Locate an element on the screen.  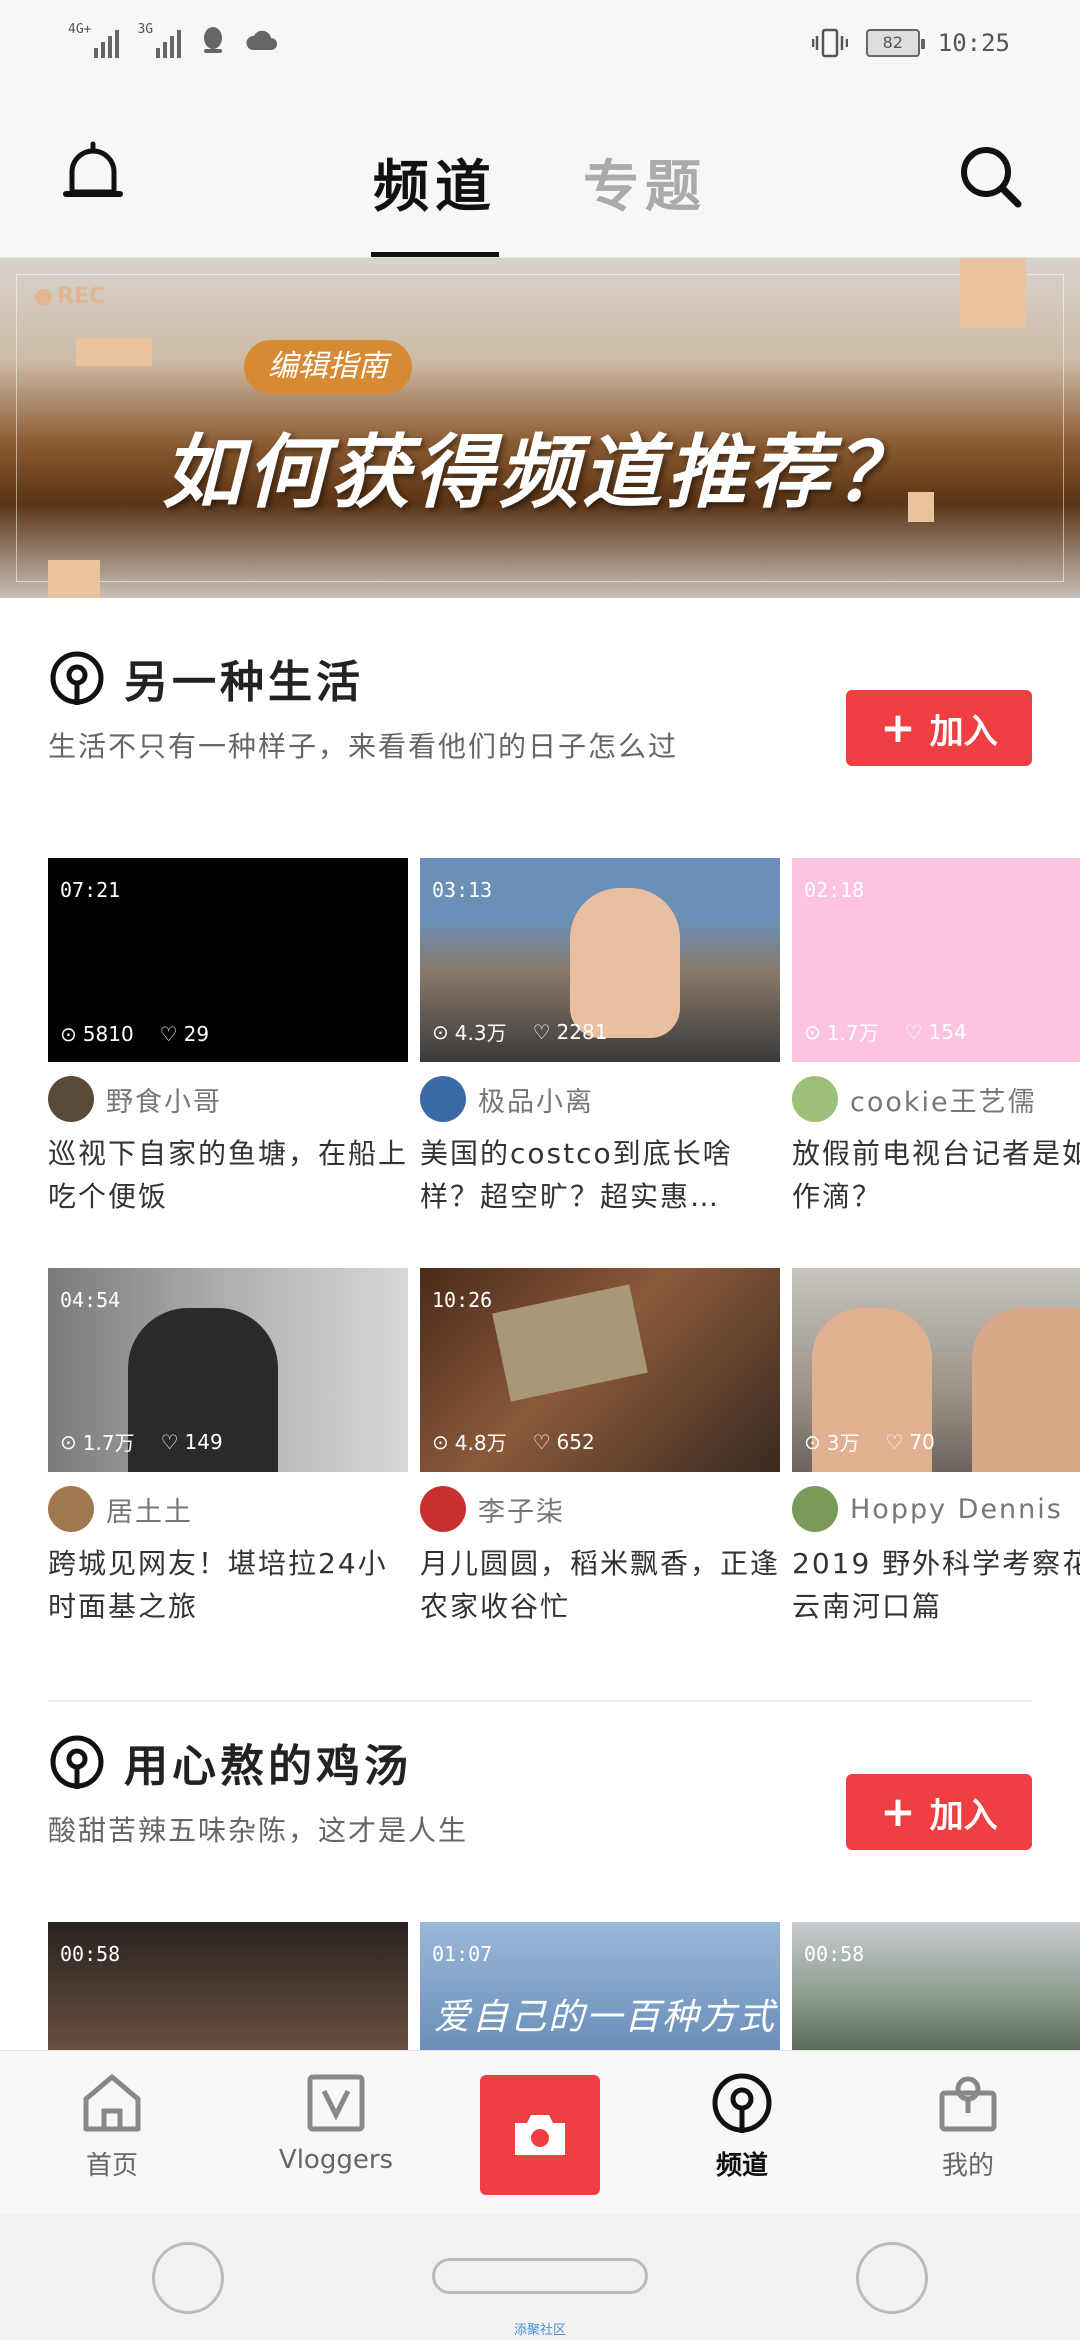
nav-label: 频道 is located at coordinates (741, 2166).